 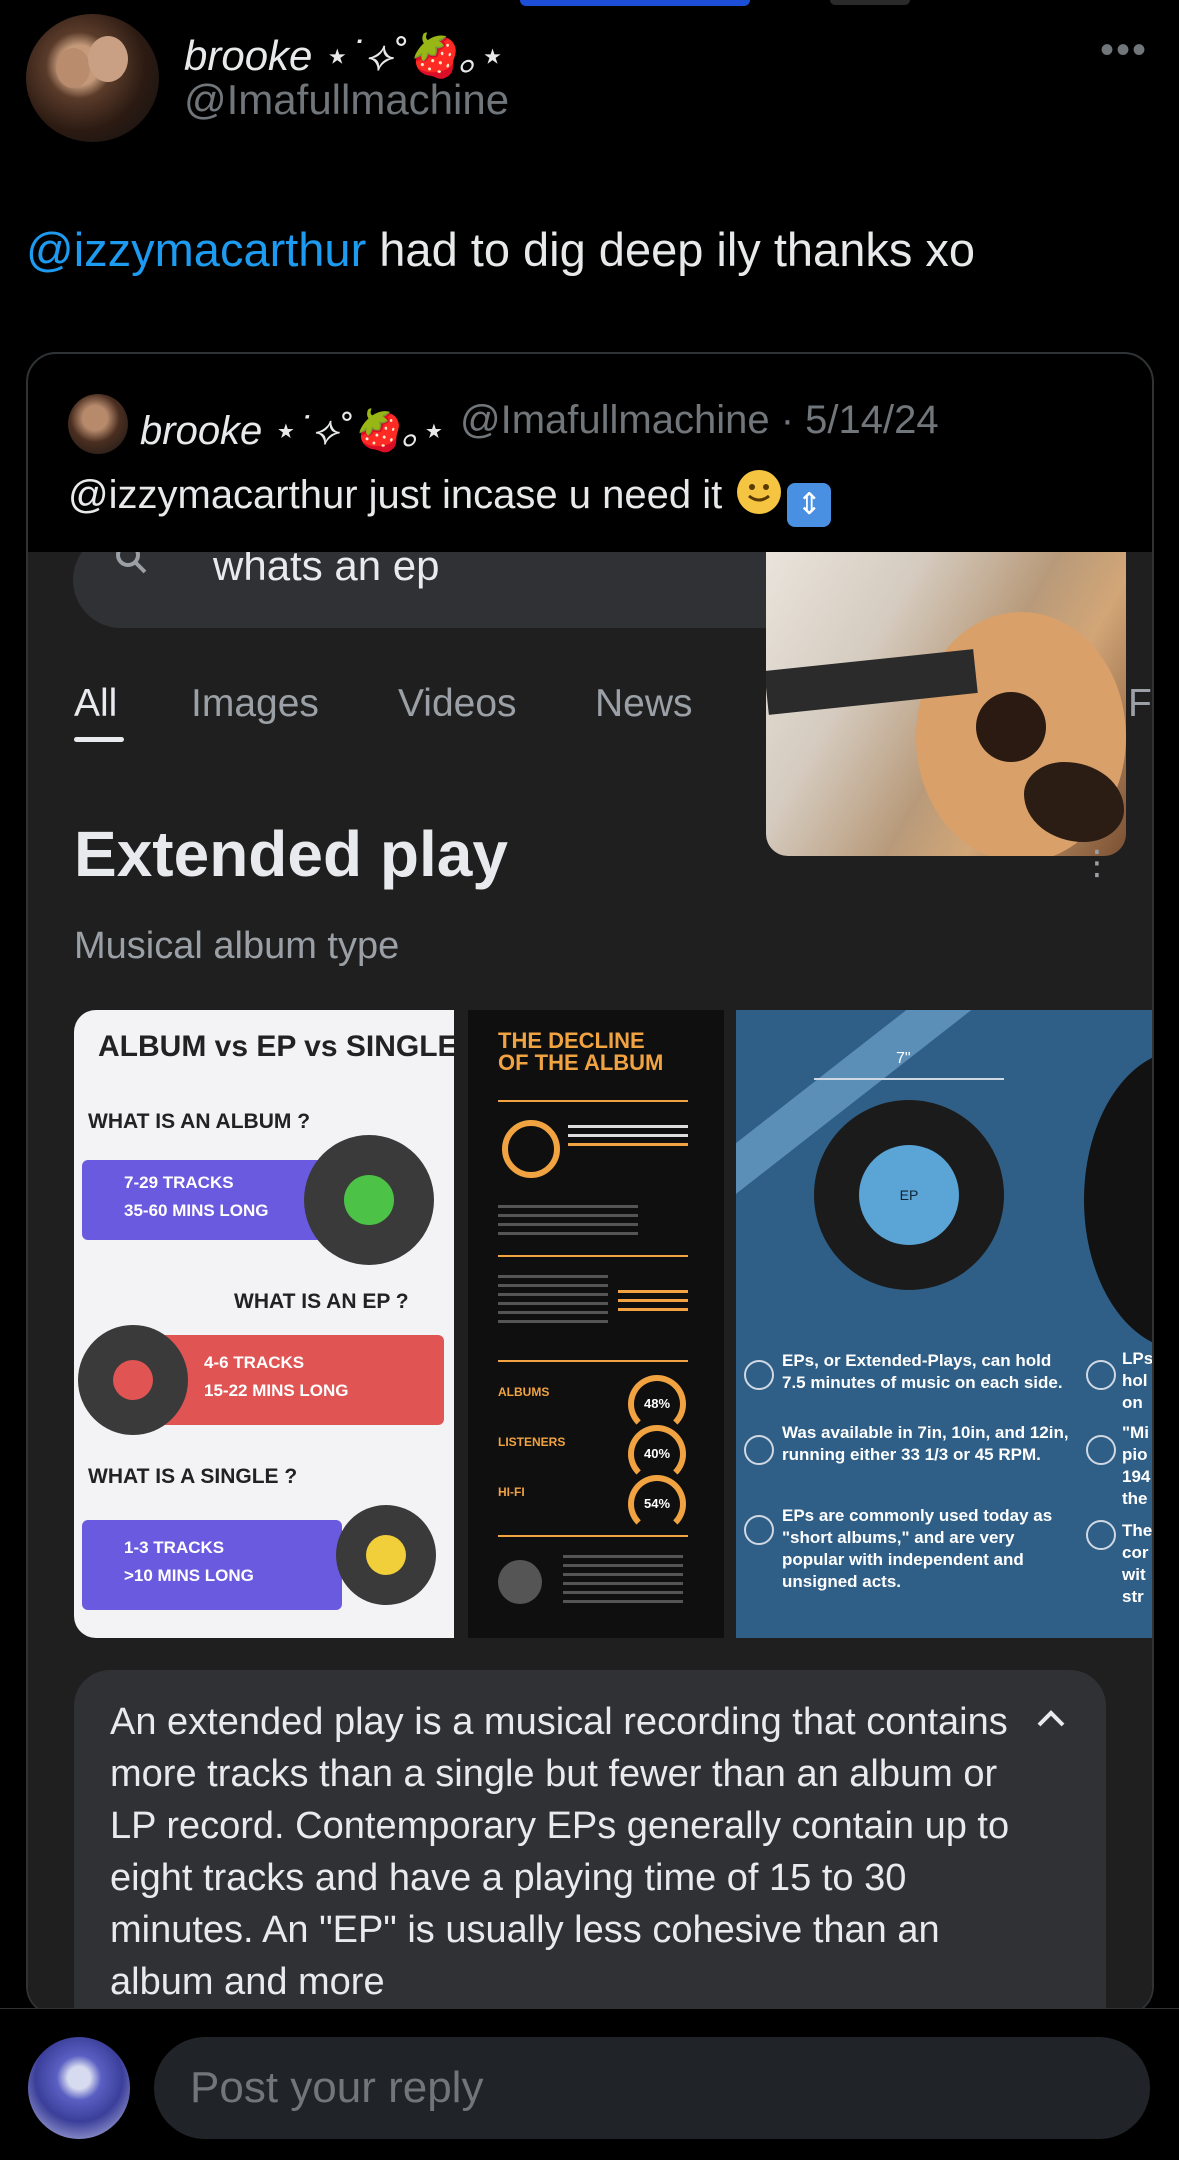 I want to click on quoted-author-name: brooke ⋆˙⟡˚🍓｡⋆, so click(x=293, y=431).